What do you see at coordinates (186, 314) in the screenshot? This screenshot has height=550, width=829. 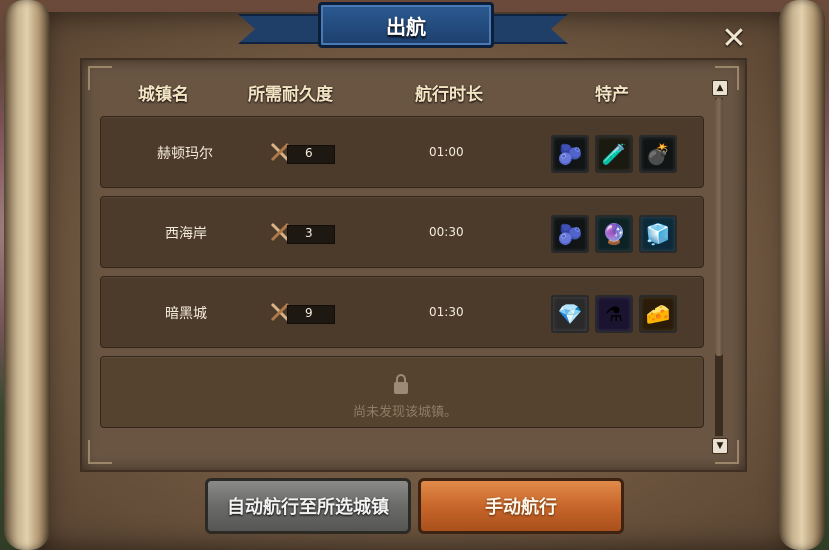 I see `town-name: 暗黑城` at bounding box center [186, 314].